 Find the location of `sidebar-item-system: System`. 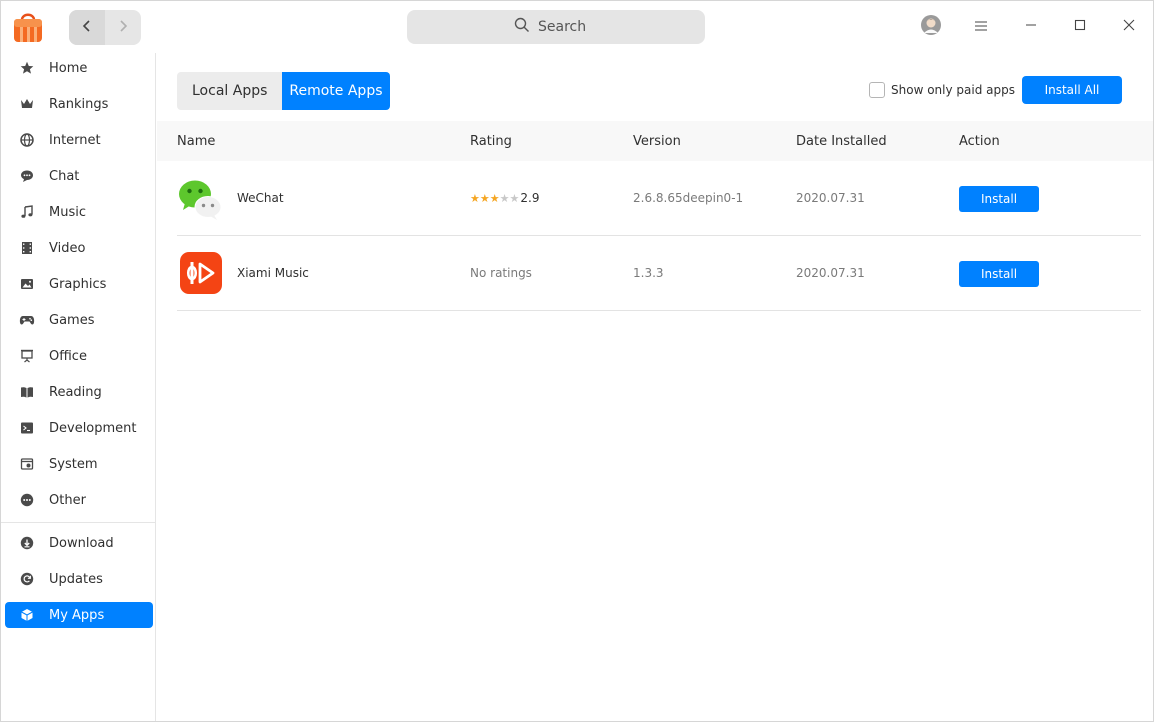

sidebar-item-system: System is located at coordinates (79, 464).